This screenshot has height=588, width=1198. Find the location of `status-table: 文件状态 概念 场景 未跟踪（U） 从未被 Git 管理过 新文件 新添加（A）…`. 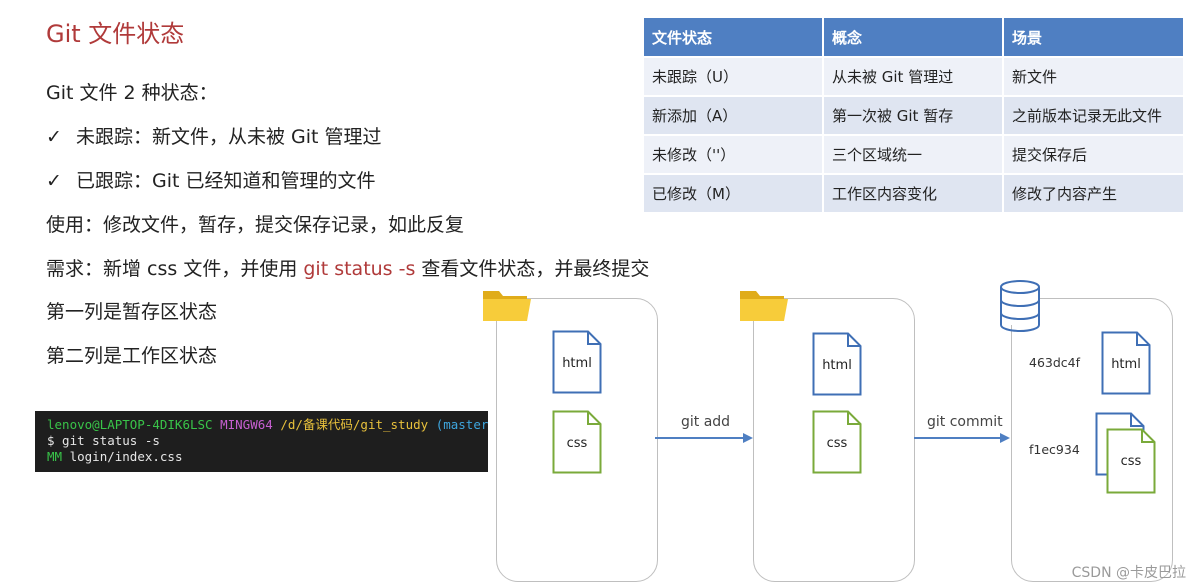

status-table: 文件状态 概念 场景 未跟踪（U） 从未被 Git 管理过 新文件 新添加（A）… is located at coordinates (913, 115).